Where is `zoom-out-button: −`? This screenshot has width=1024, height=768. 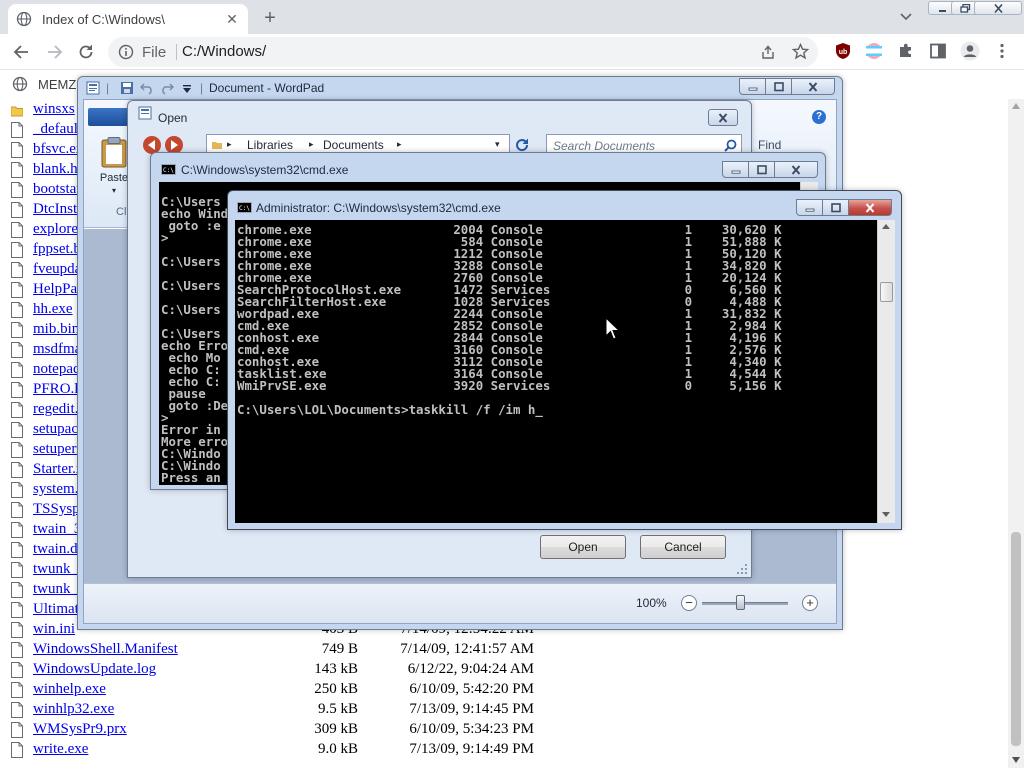 zoom-out-button: − is located at coordinates (689, 603).